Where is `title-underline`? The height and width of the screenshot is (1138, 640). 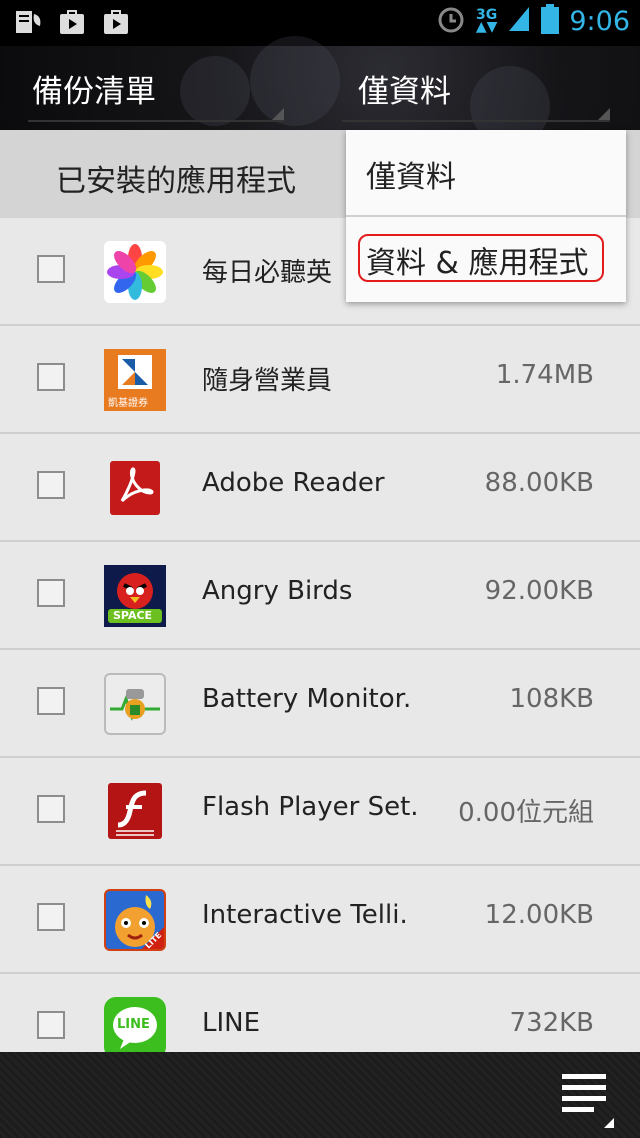 title-underline is located at coordinates (156, 121).